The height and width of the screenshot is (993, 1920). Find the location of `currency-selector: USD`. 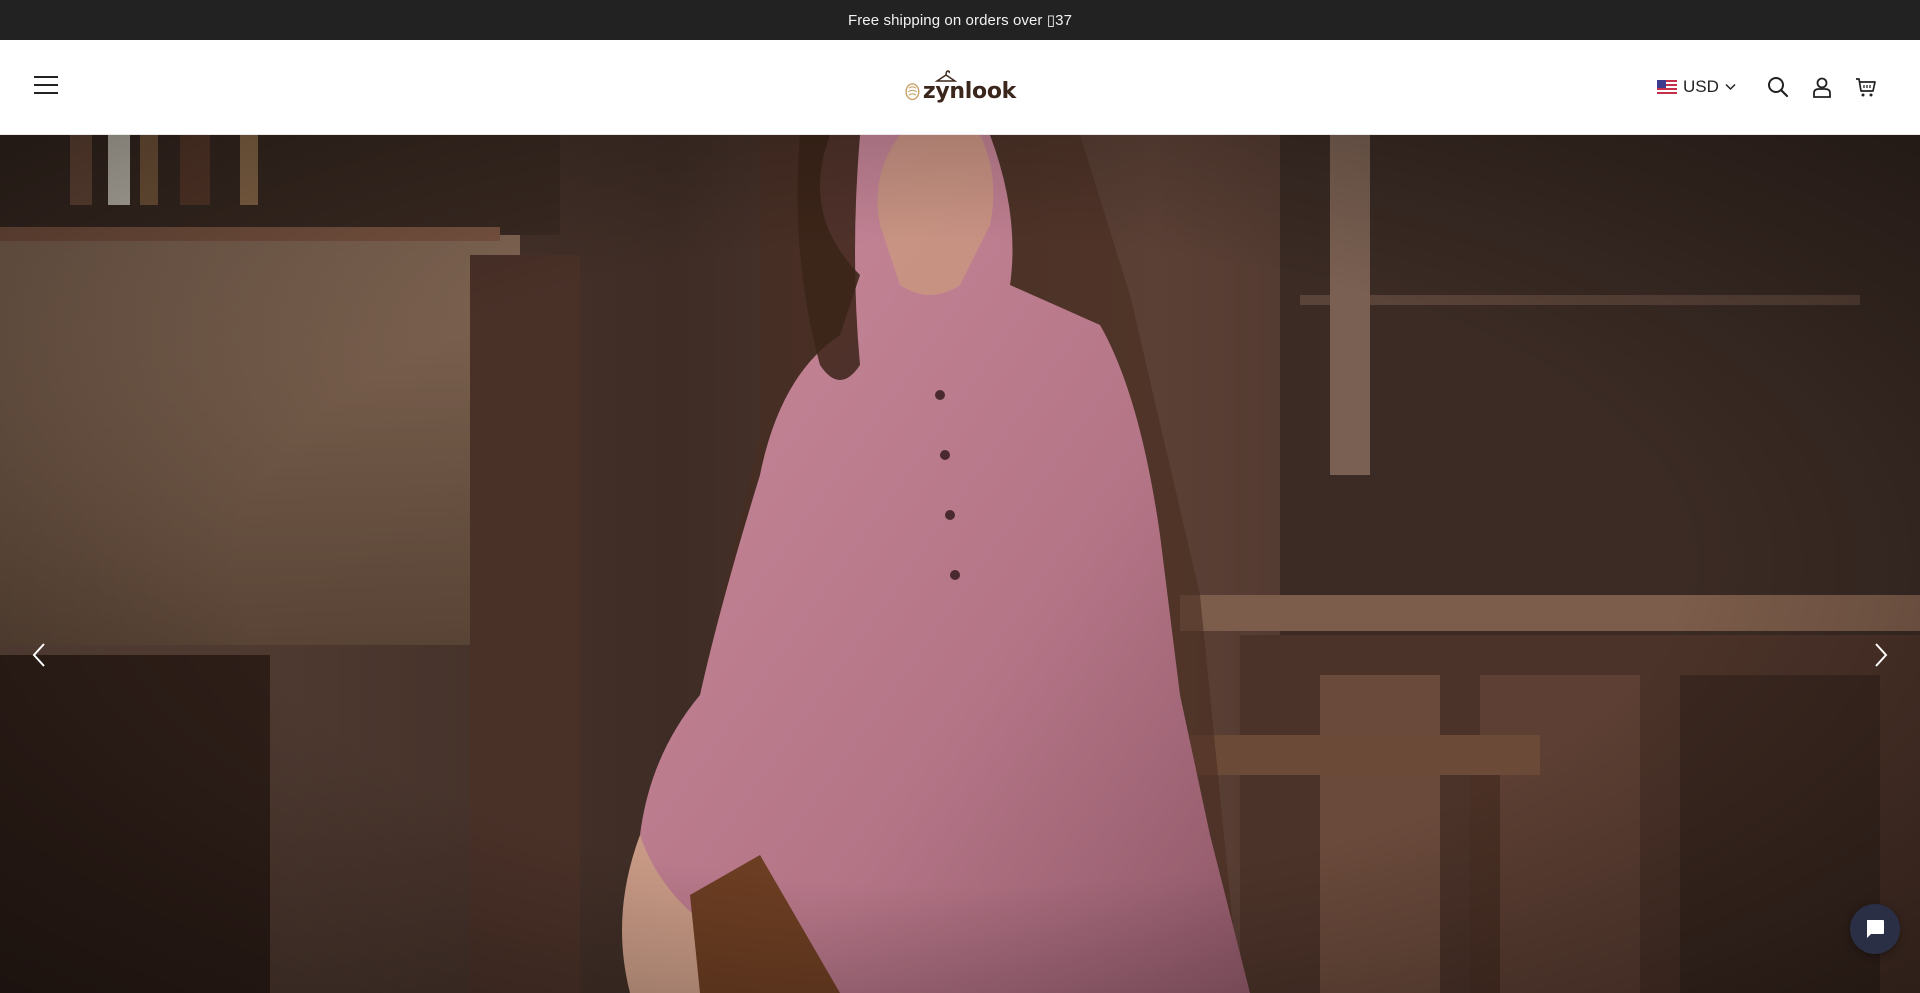

currency-selector: USD is located at coordinates (1696, 87).